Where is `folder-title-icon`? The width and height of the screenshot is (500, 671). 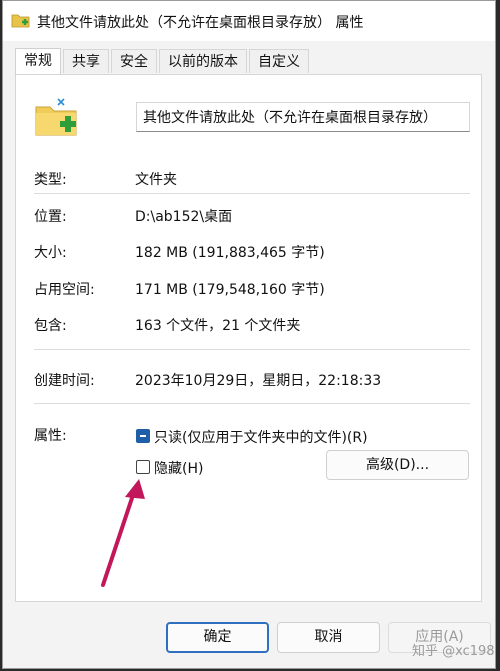 folder-title-icon is located at coordinates (20, 21).